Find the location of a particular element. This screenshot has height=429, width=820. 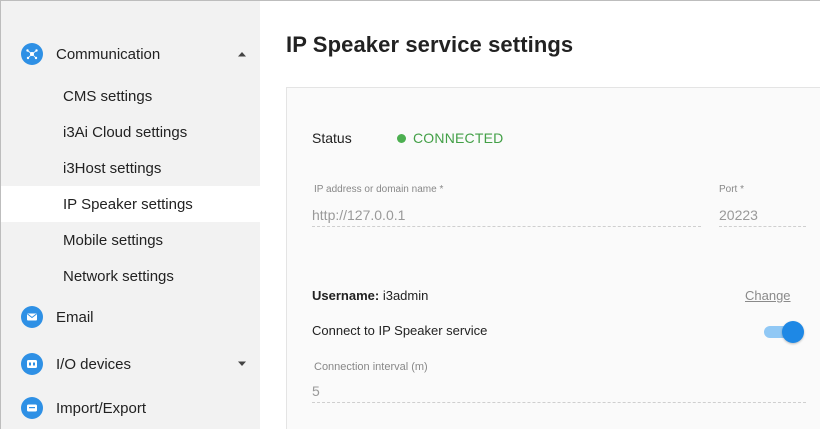

sidebar-item-label: i3Ai Cloud settings is located at coordinates (125, 132).